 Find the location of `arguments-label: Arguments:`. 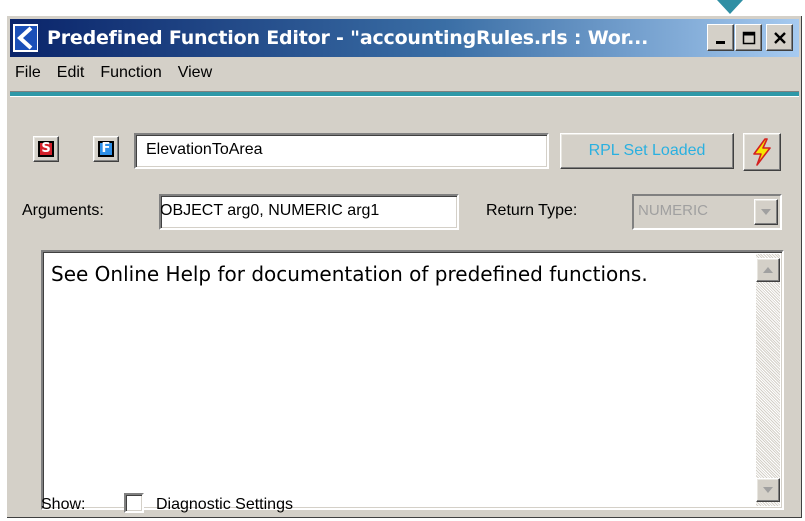

arguments-label: Arguments: is located at coordinates (63, 210).